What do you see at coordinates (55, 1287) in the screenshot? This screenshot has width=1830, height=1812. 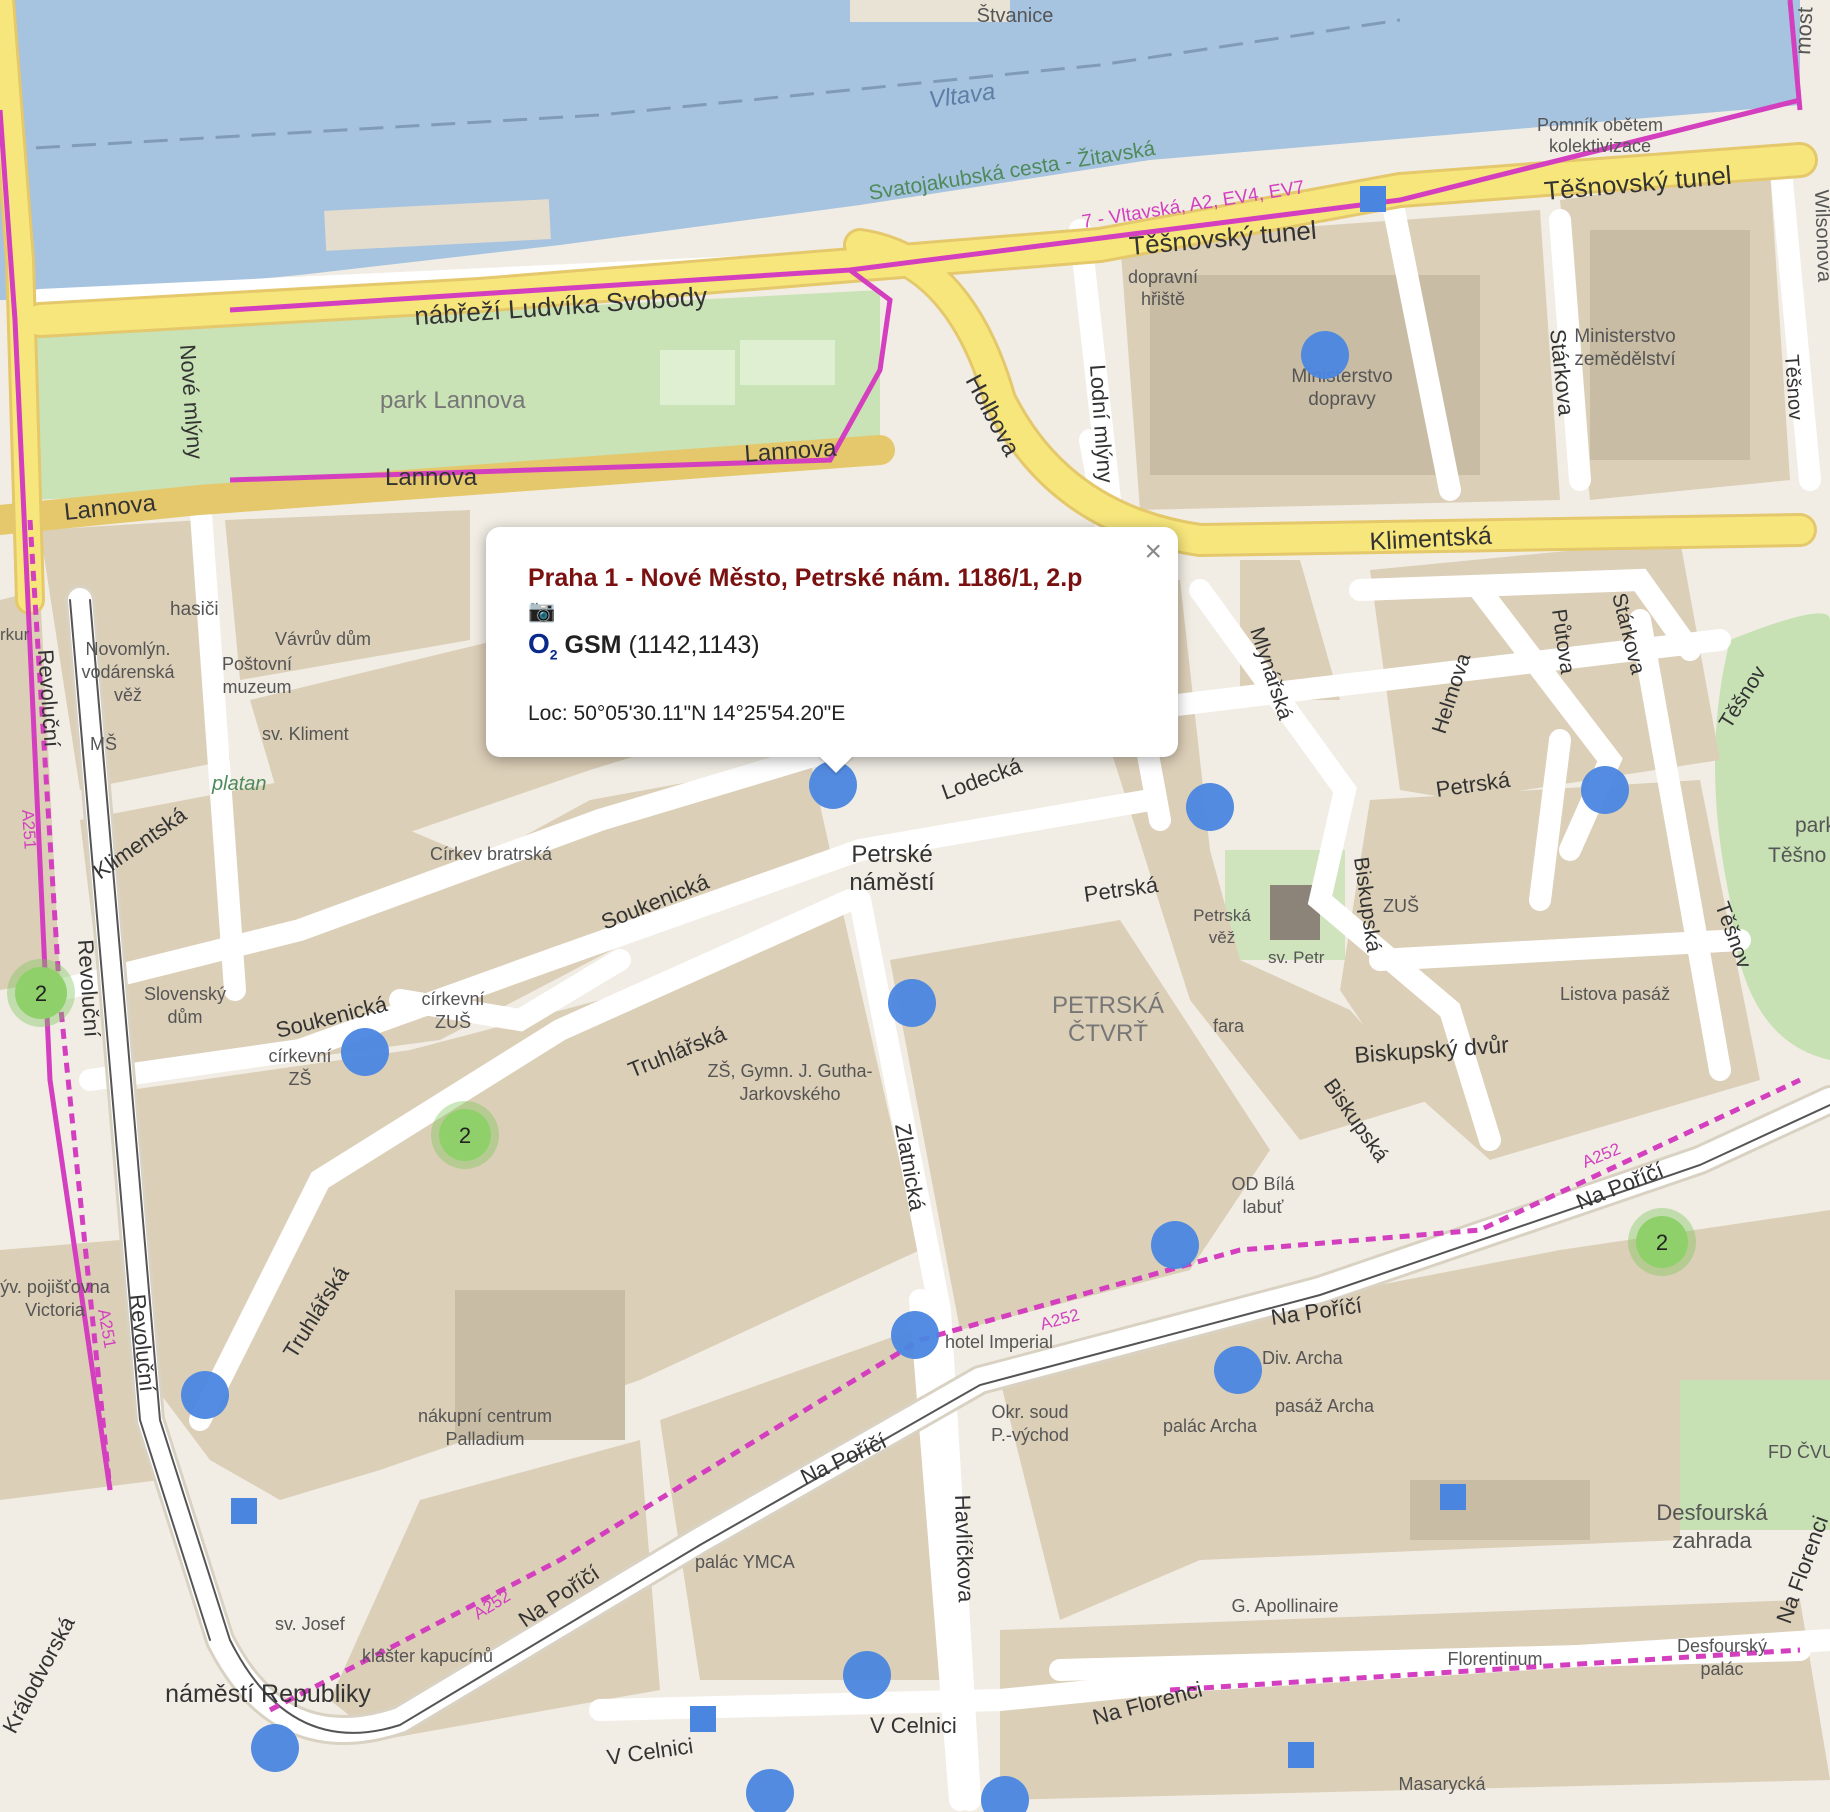 I see `label-pojistovna-1: ýv. pojišťovna` at bounding box center [55, 1287].